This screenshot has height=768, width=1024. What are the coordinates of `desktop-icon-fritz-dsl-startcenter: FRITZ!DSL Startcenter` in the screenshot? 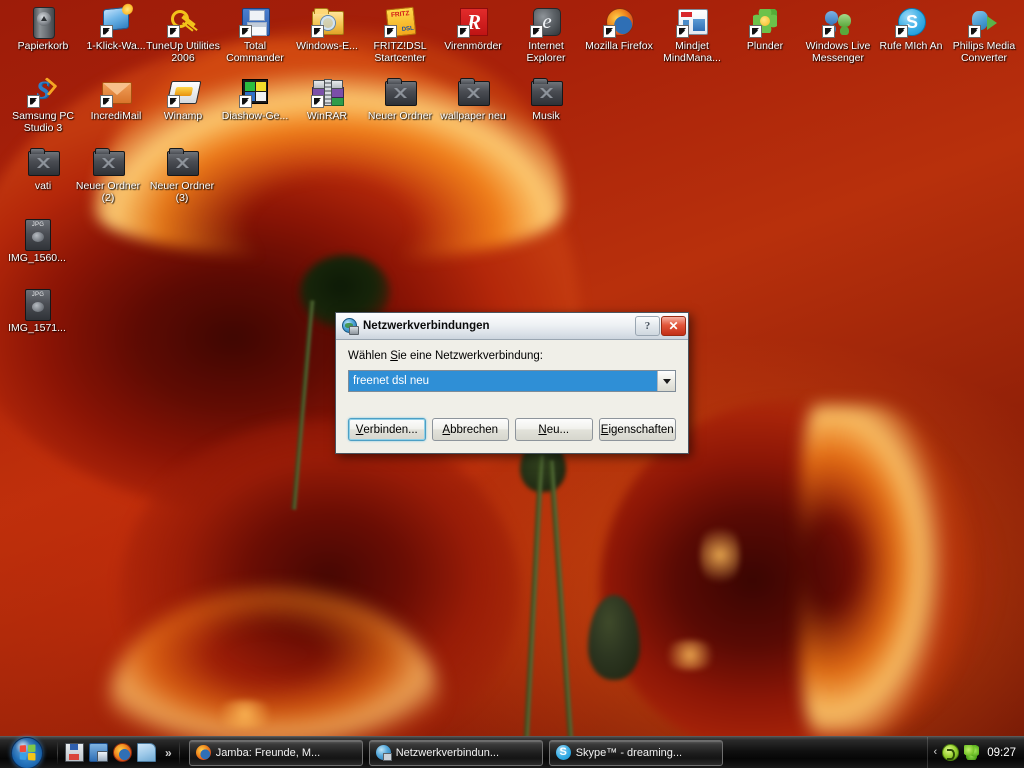 It's located at (400, 35).